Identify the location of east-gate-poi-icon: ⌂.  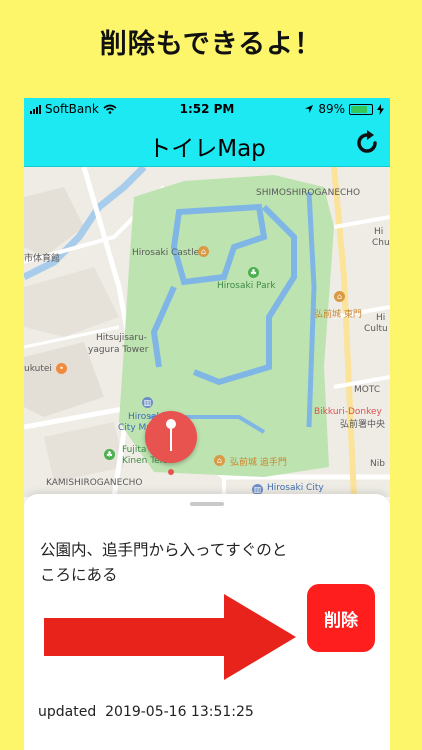
(339, 296).